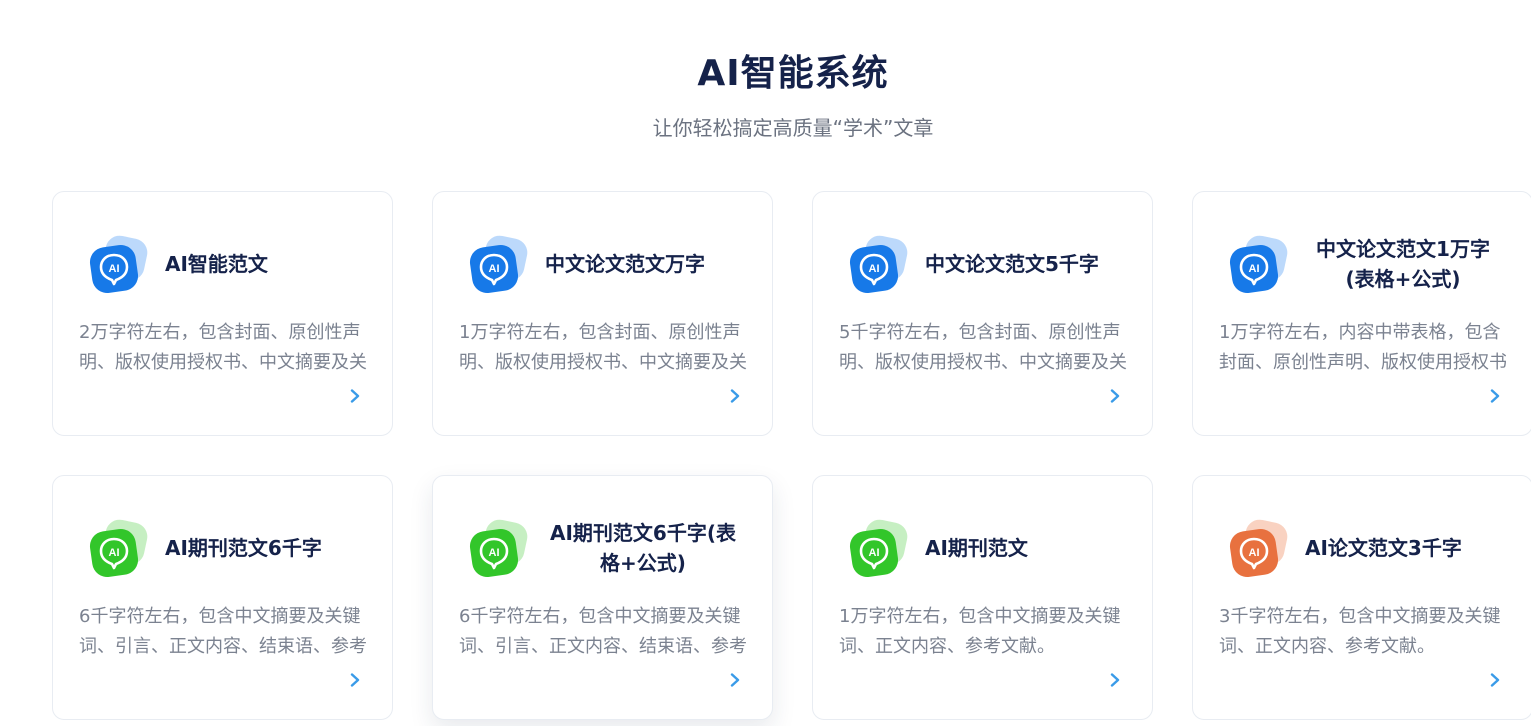 This screenshot has width=1531, height=726. I want to click on ai-badge-orange-icon: AI, so click(1259, 550).